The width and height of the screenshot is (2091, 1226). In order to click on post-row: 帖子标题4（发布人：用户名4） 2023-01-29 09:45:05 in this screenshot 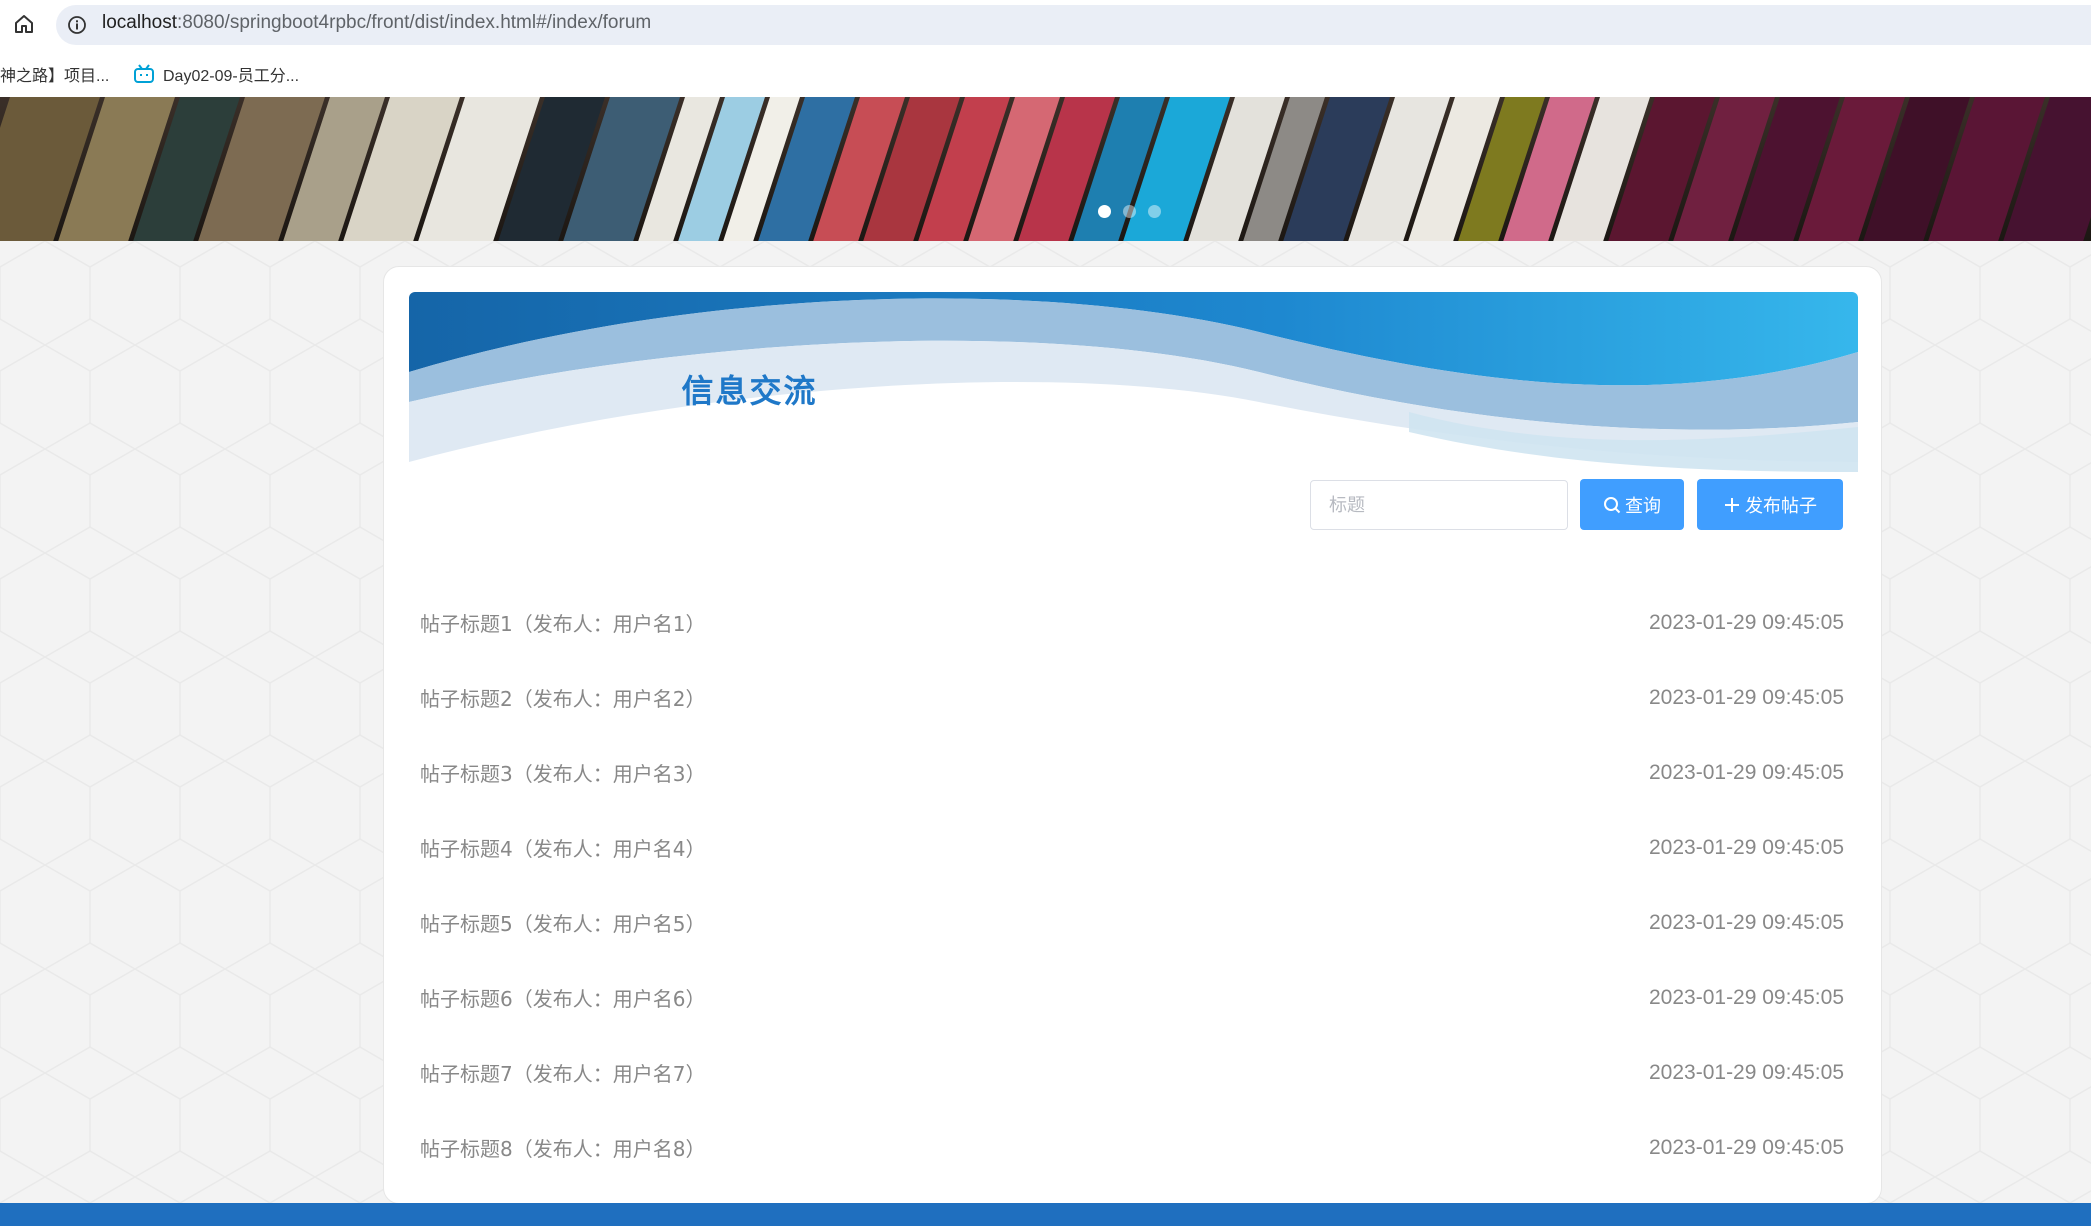, I will do `click(1132, 847)`.